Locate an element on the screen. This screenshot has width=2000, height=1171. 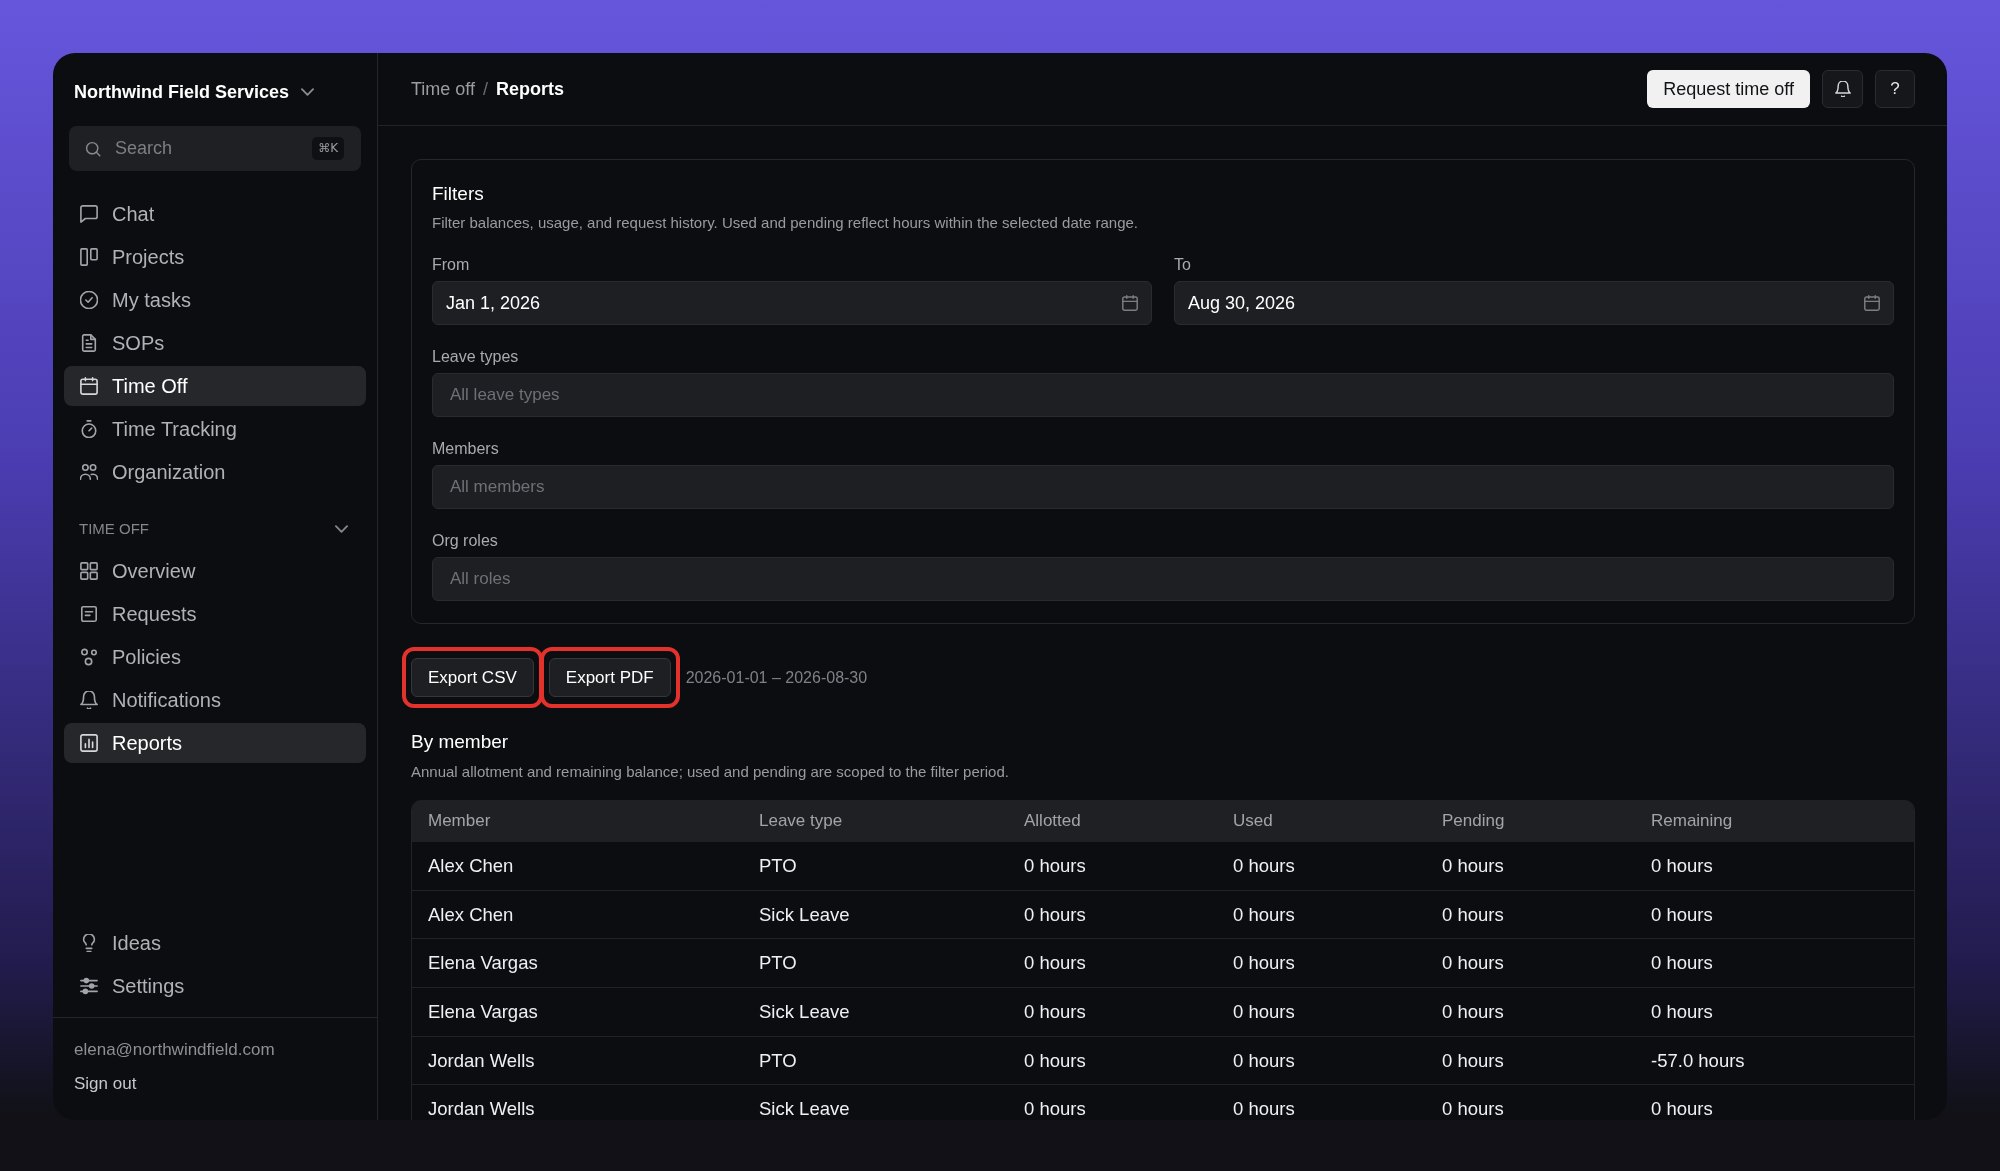
shortcut-key: ⌘K is located at coordinates (328, 148).